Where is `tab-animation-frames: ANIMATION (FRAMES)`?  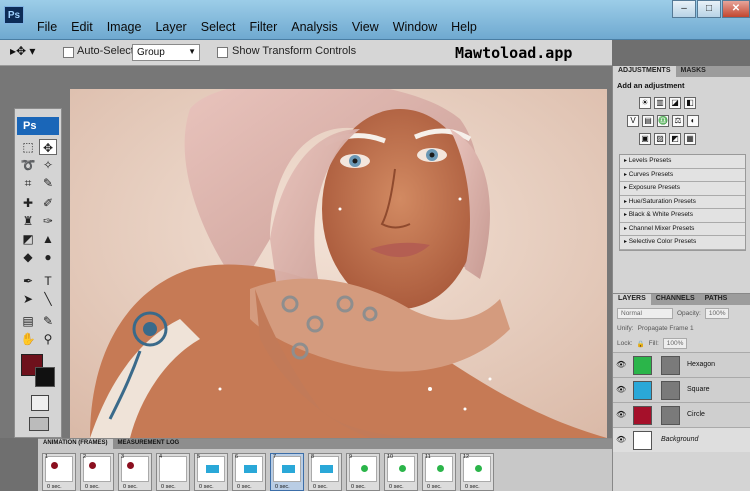 tab-animation-frames: ANIMATION (FRAMES) is located at coordinates (75, 444).